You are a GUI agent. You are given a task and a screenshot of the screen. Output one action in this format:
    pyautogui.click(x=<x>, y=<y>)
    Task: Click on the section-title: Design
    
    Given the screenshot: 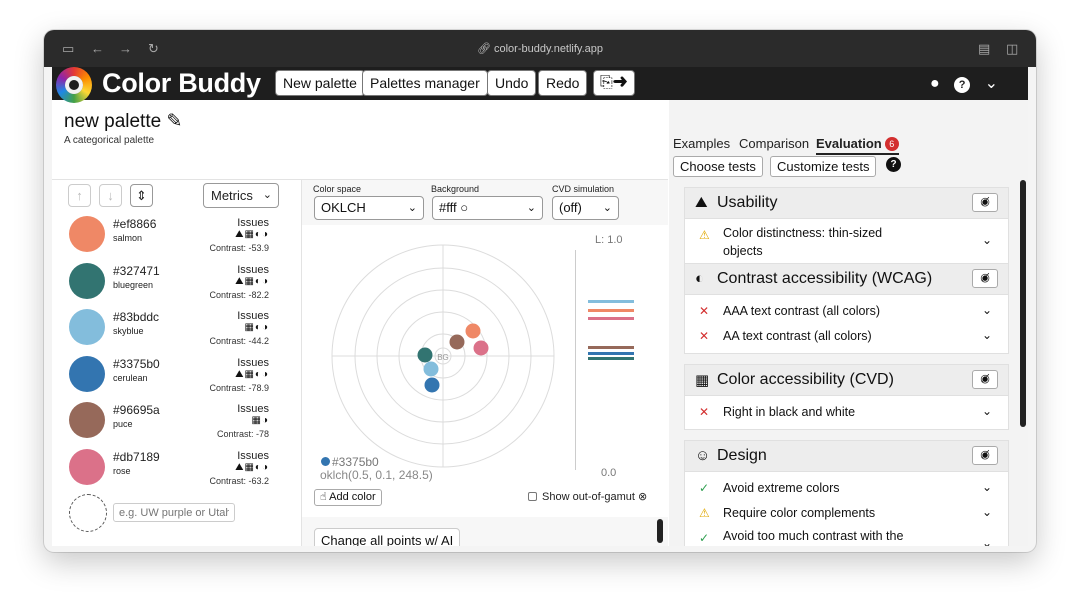 What is the action you would take?
    pyautogui.click(x=742, y=455)
    